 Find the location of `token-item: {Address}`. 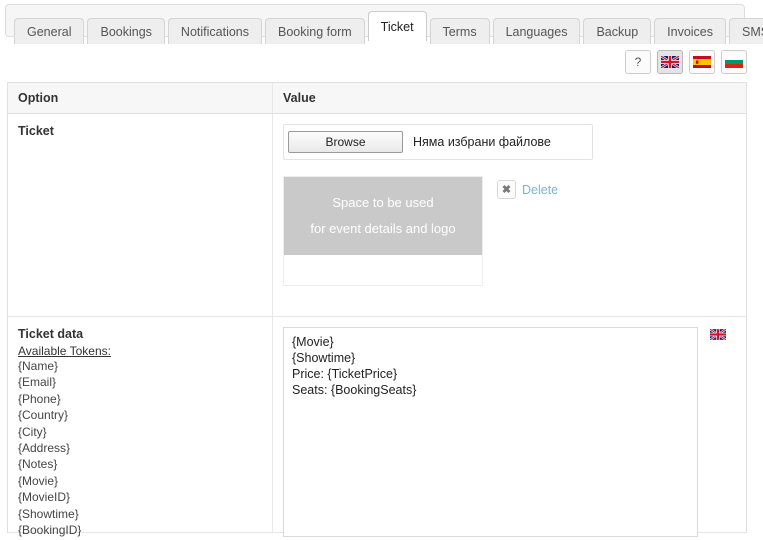

token-item: {Address} is located at coordinates (44, 448).